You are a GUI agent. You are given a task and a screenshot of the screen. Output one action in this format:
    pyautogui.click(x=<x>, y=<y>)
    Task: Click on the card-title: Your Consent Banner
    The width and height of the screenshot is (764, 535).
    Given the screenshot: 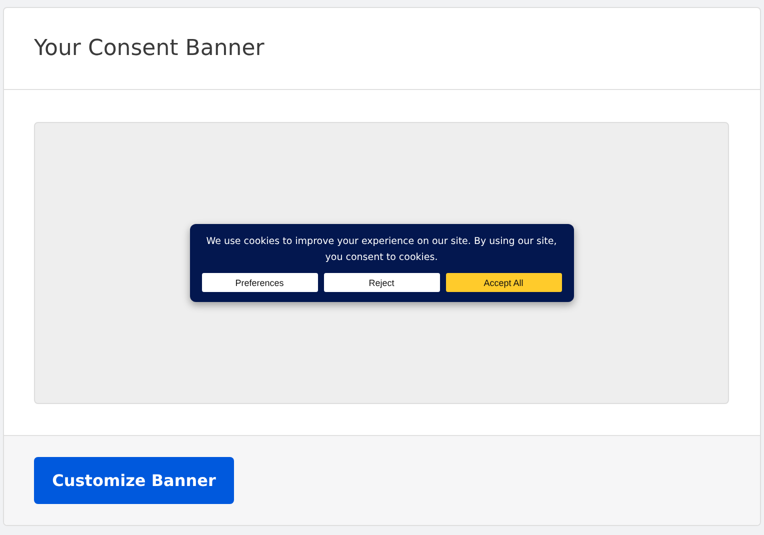 What is the action you would take?
    pyautogui.click(x=149, y=48)
    